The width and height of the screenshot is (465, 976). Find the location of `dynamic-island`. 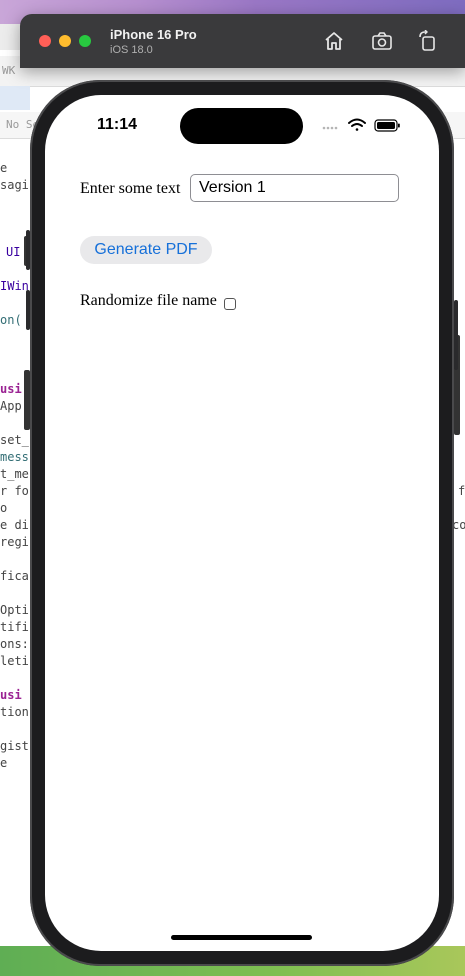

dynamic-island is located at coordinates (241, 126).